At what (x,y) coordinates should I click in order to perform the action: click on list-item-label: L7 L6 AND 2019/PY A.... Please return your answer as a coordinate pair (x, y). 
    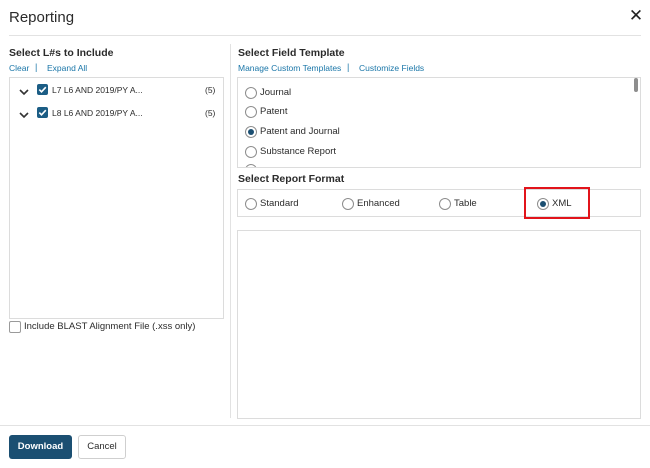
    Looking at the image, I should click on (97, 90).